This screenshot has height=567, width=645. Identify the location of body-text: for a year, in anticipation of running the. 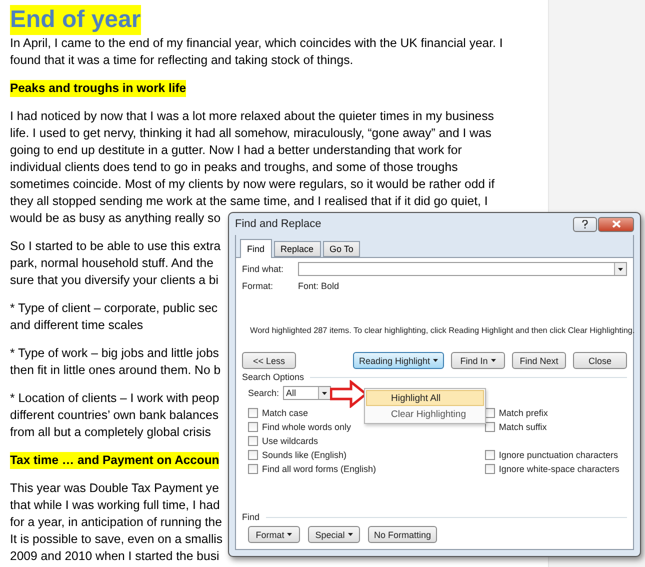
(116, 522).